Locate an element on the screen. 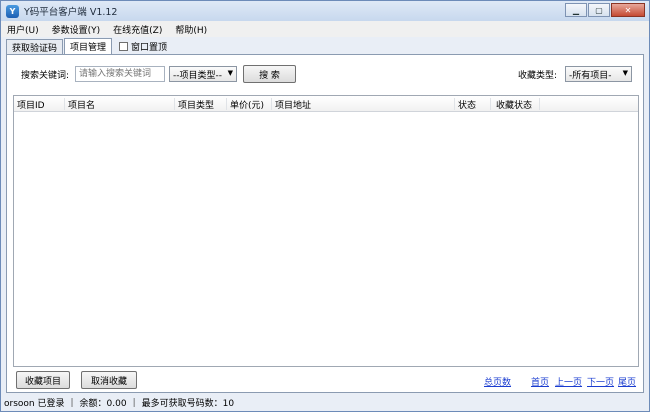 The width and height of the screenshot is (650, 412). tab-project-management: 项目管理 is located at coordinates (88, 46).